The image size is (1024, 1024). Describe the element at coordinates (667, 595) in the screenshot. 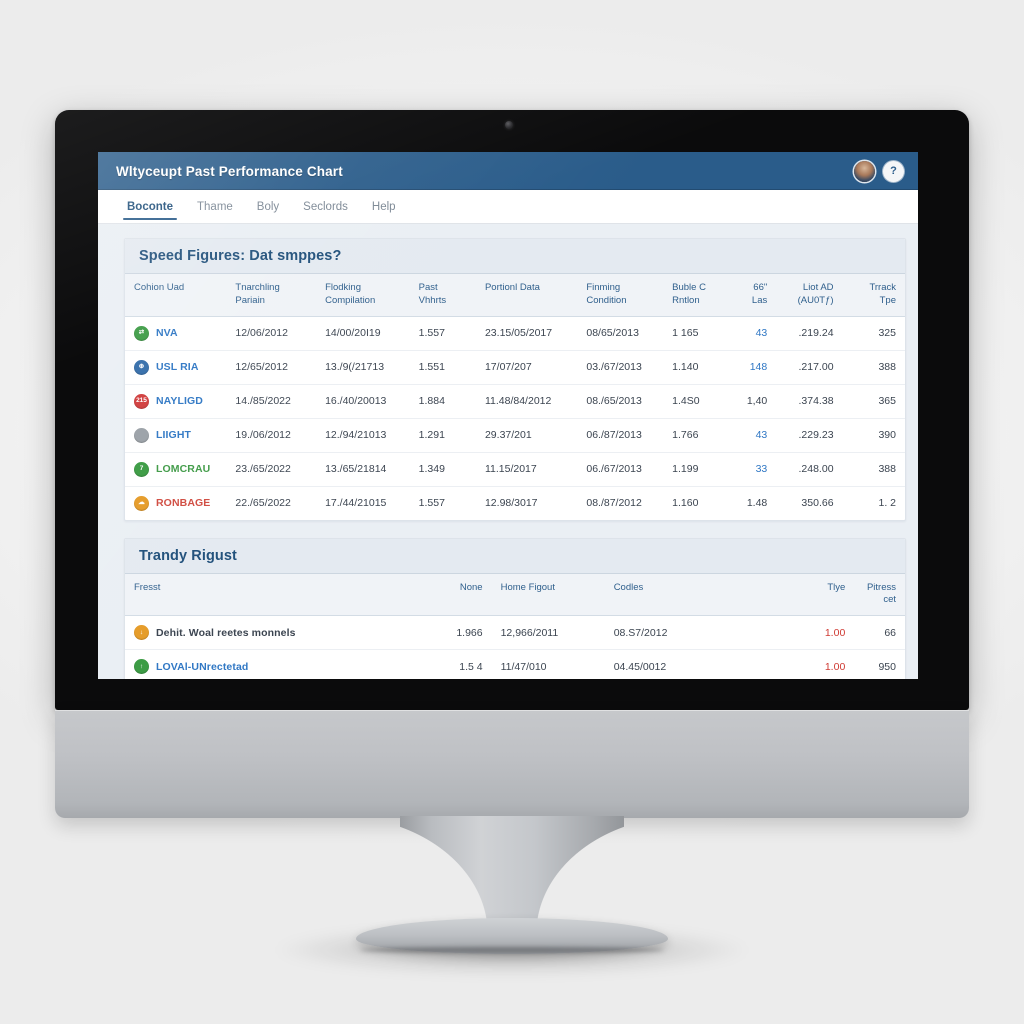

I see `trandy-col-header: Codles` at that location.